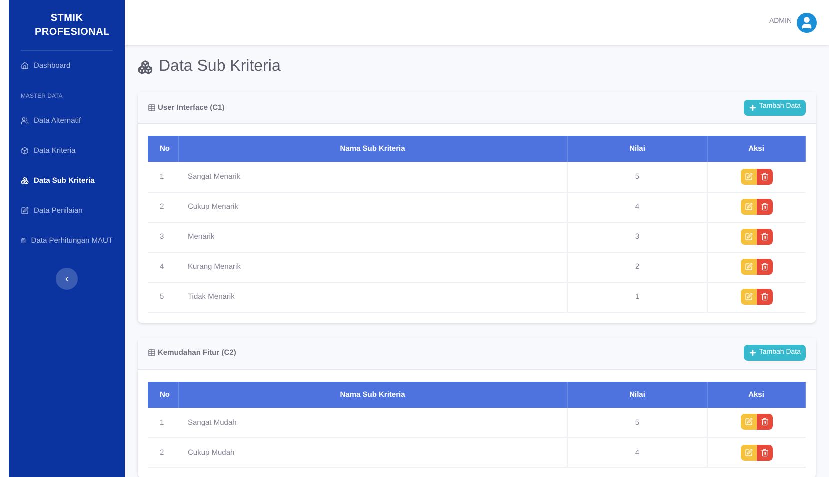 This screenshot has width=829, height=477. Describe the element at coordinates (25, 151) in the screenshot. I see `cube-icon` at that location.